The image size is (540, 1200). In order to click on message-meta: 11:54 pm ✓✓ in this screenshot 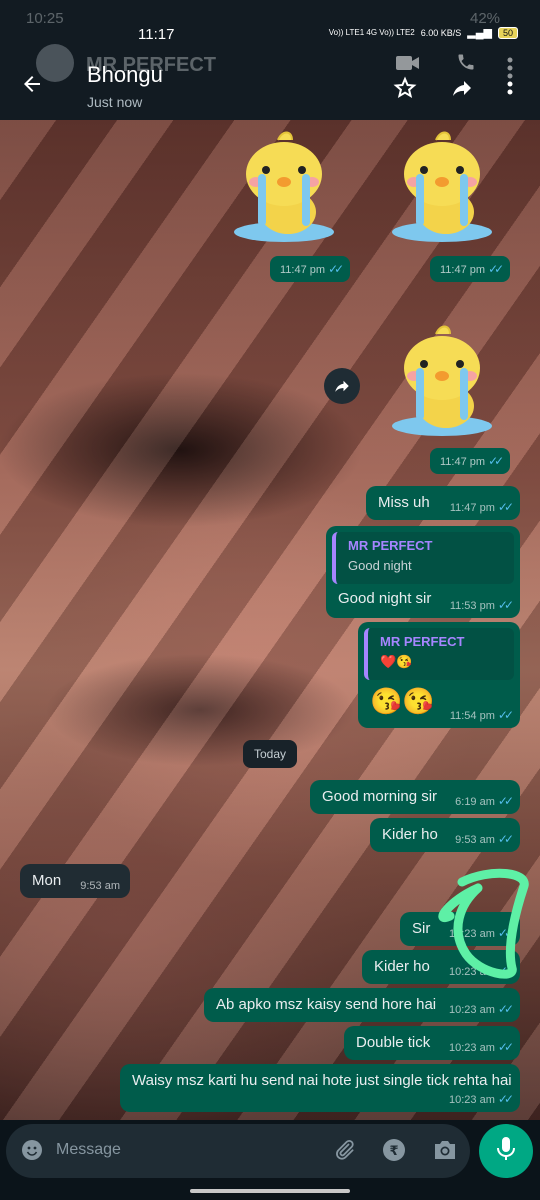, I will do `click(481, 715)`.